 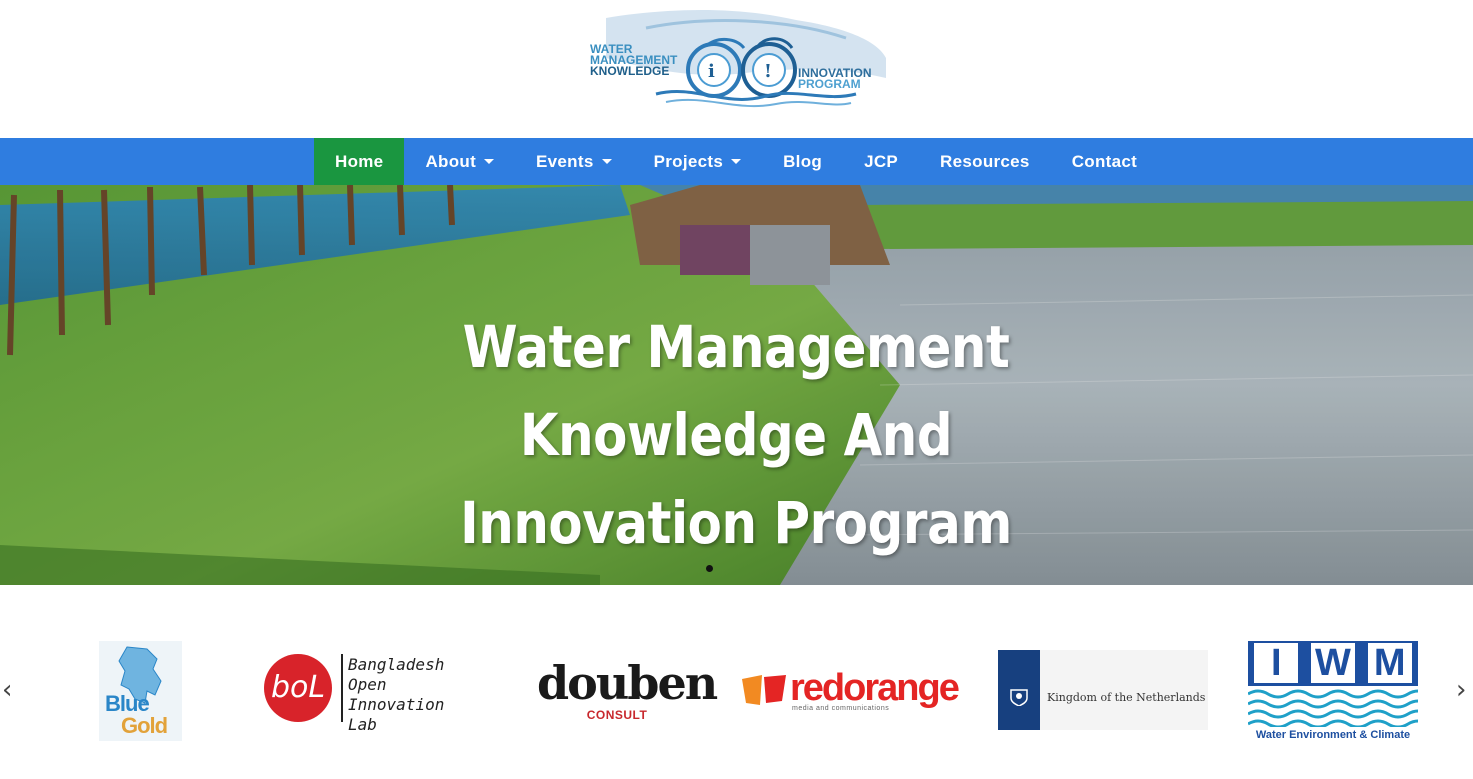 I want to click on nav-item-resources: Resources, so click(x=985, y=161).